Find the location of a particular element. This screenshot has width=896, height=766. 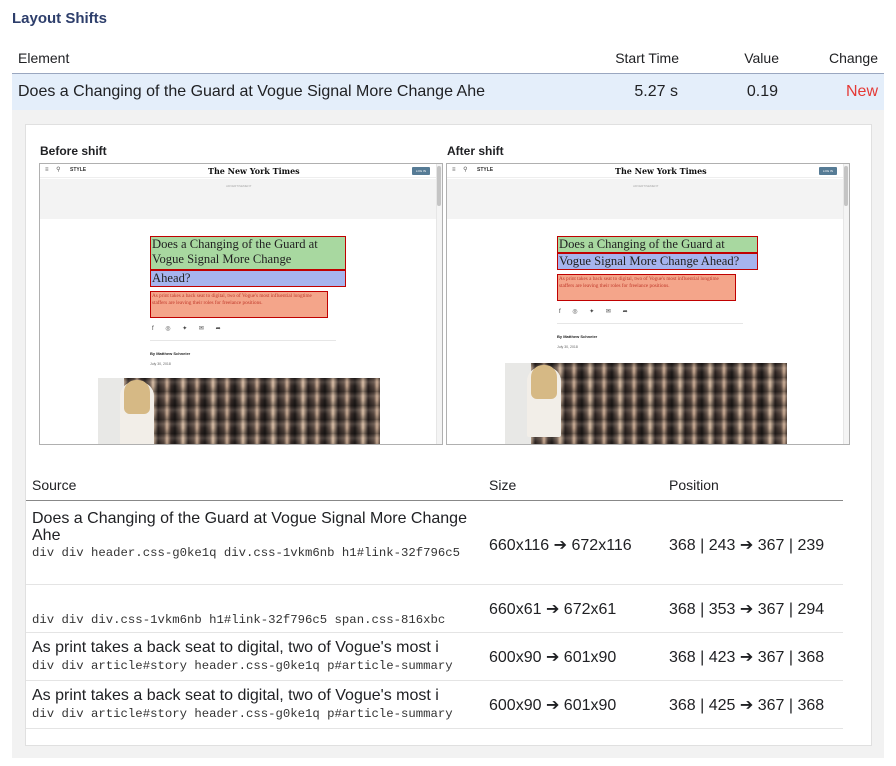

source-position: 368 | 425 ➔ 367 | 368 is located at coordinates (747, 705).